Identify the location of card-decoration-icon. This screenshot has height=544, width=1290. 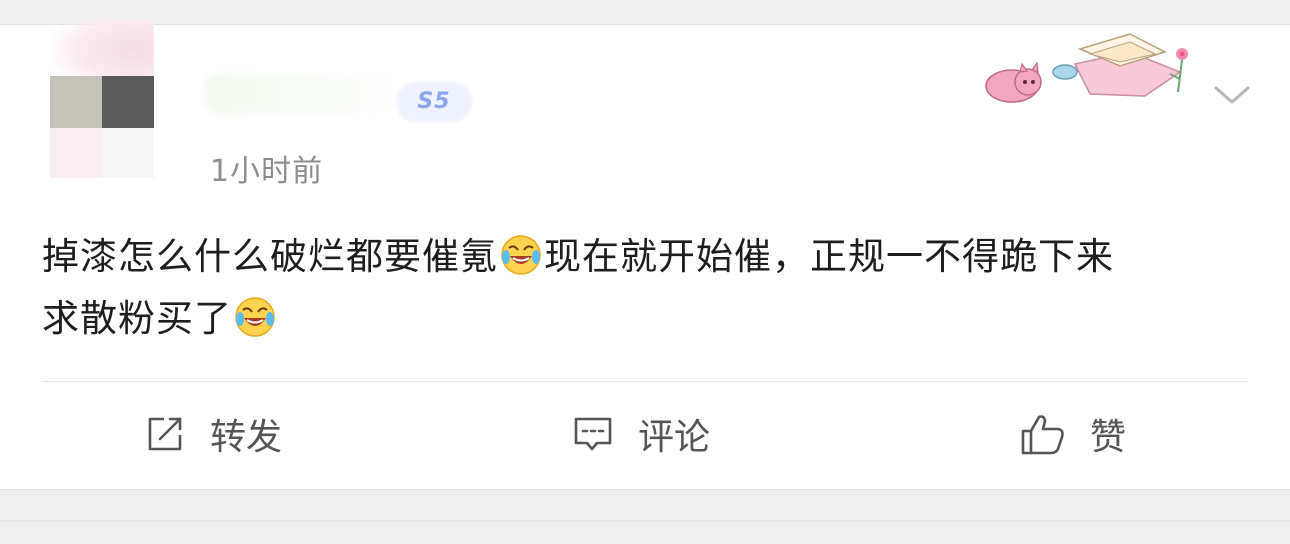
(1086, 68).